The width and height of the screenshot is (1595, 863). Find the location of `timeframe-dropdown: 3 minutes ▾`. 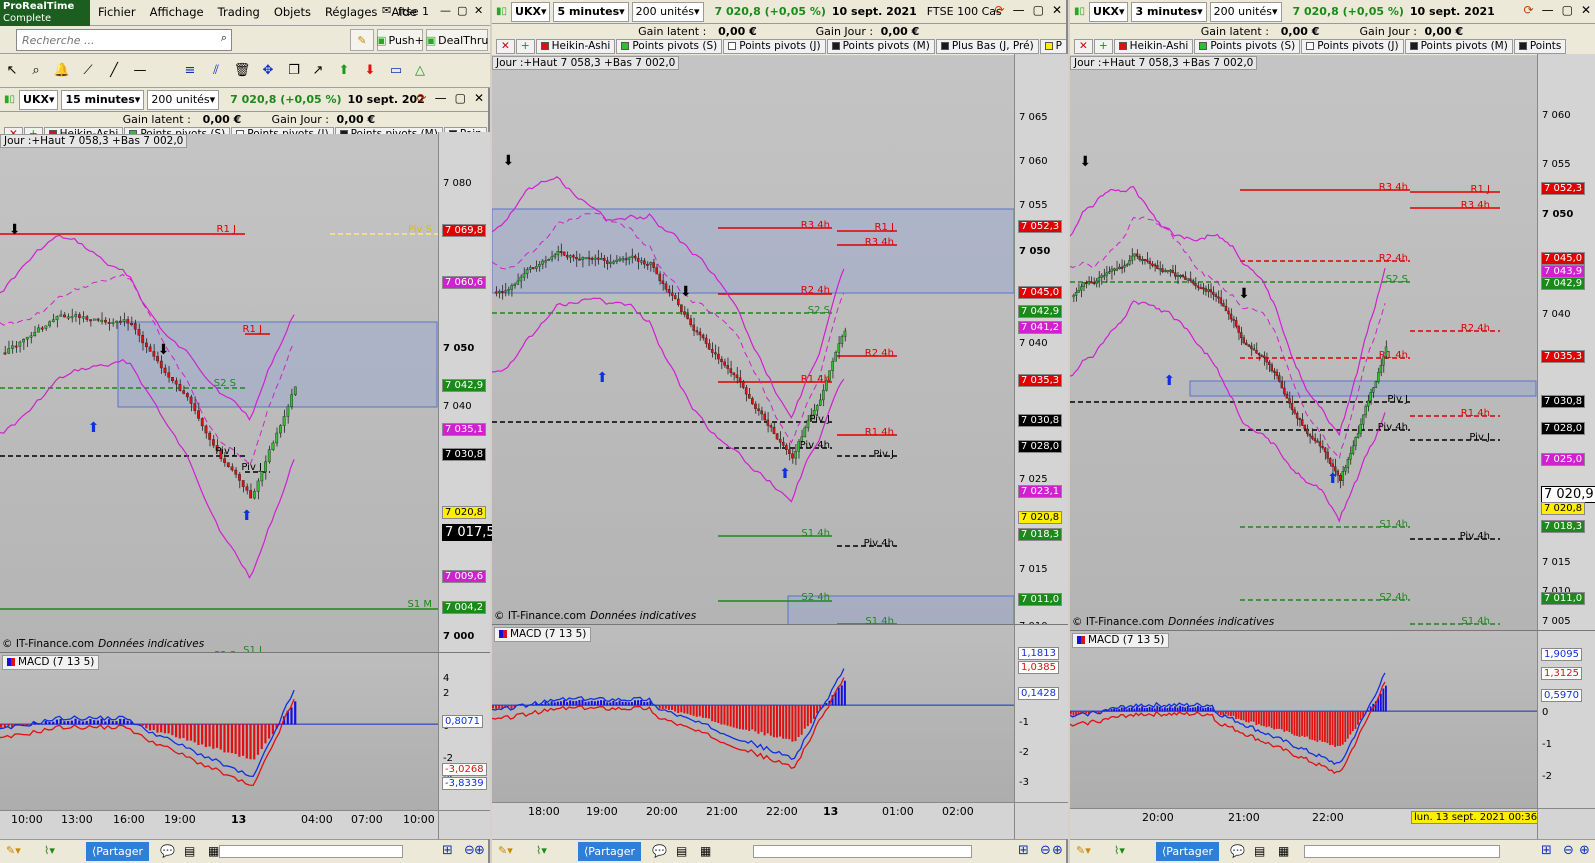

timeframe-dropdown: 3 minutes ▾ is located at coordinates (1169, 11).